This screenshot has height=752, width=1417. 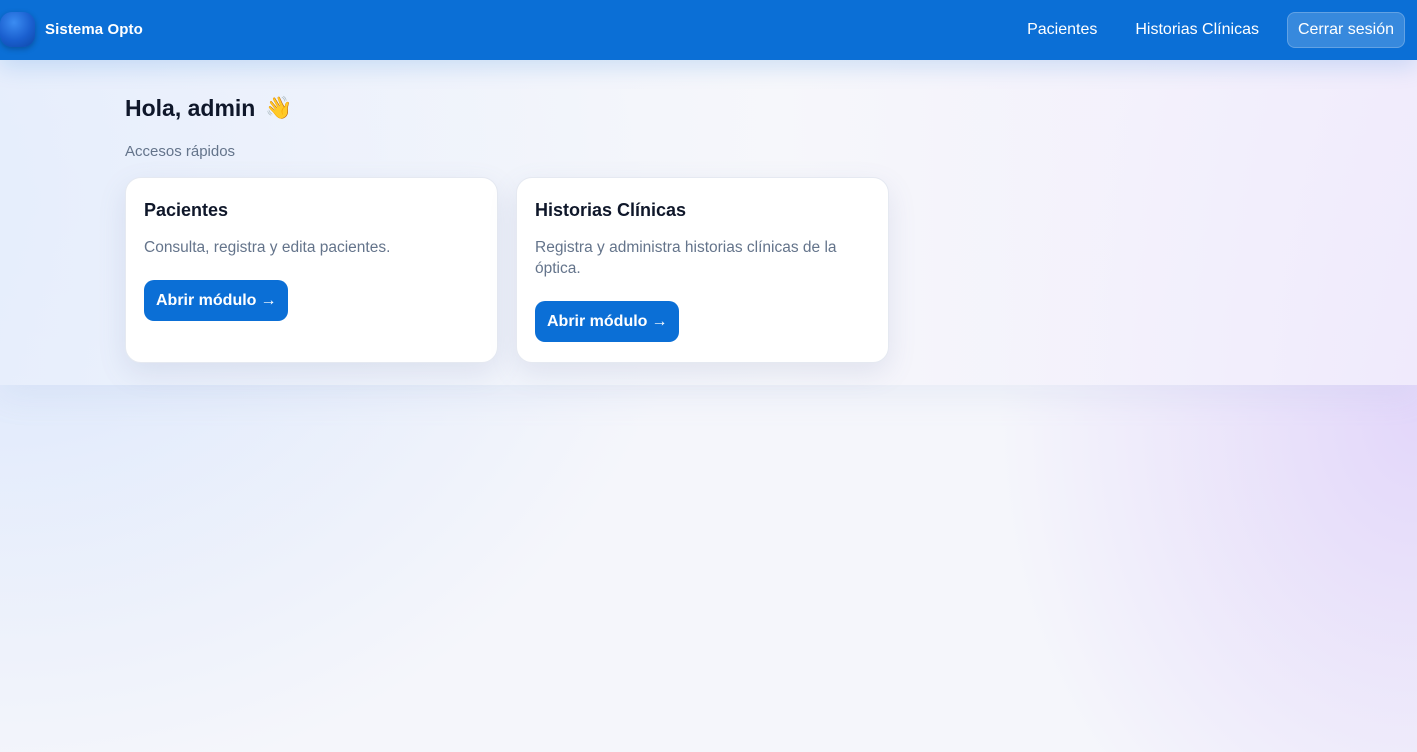 What do you see at coordinates (94, 30) in the screenshot?
I see `brand-name: Sistema Opto` at bounding box center [94, 30].